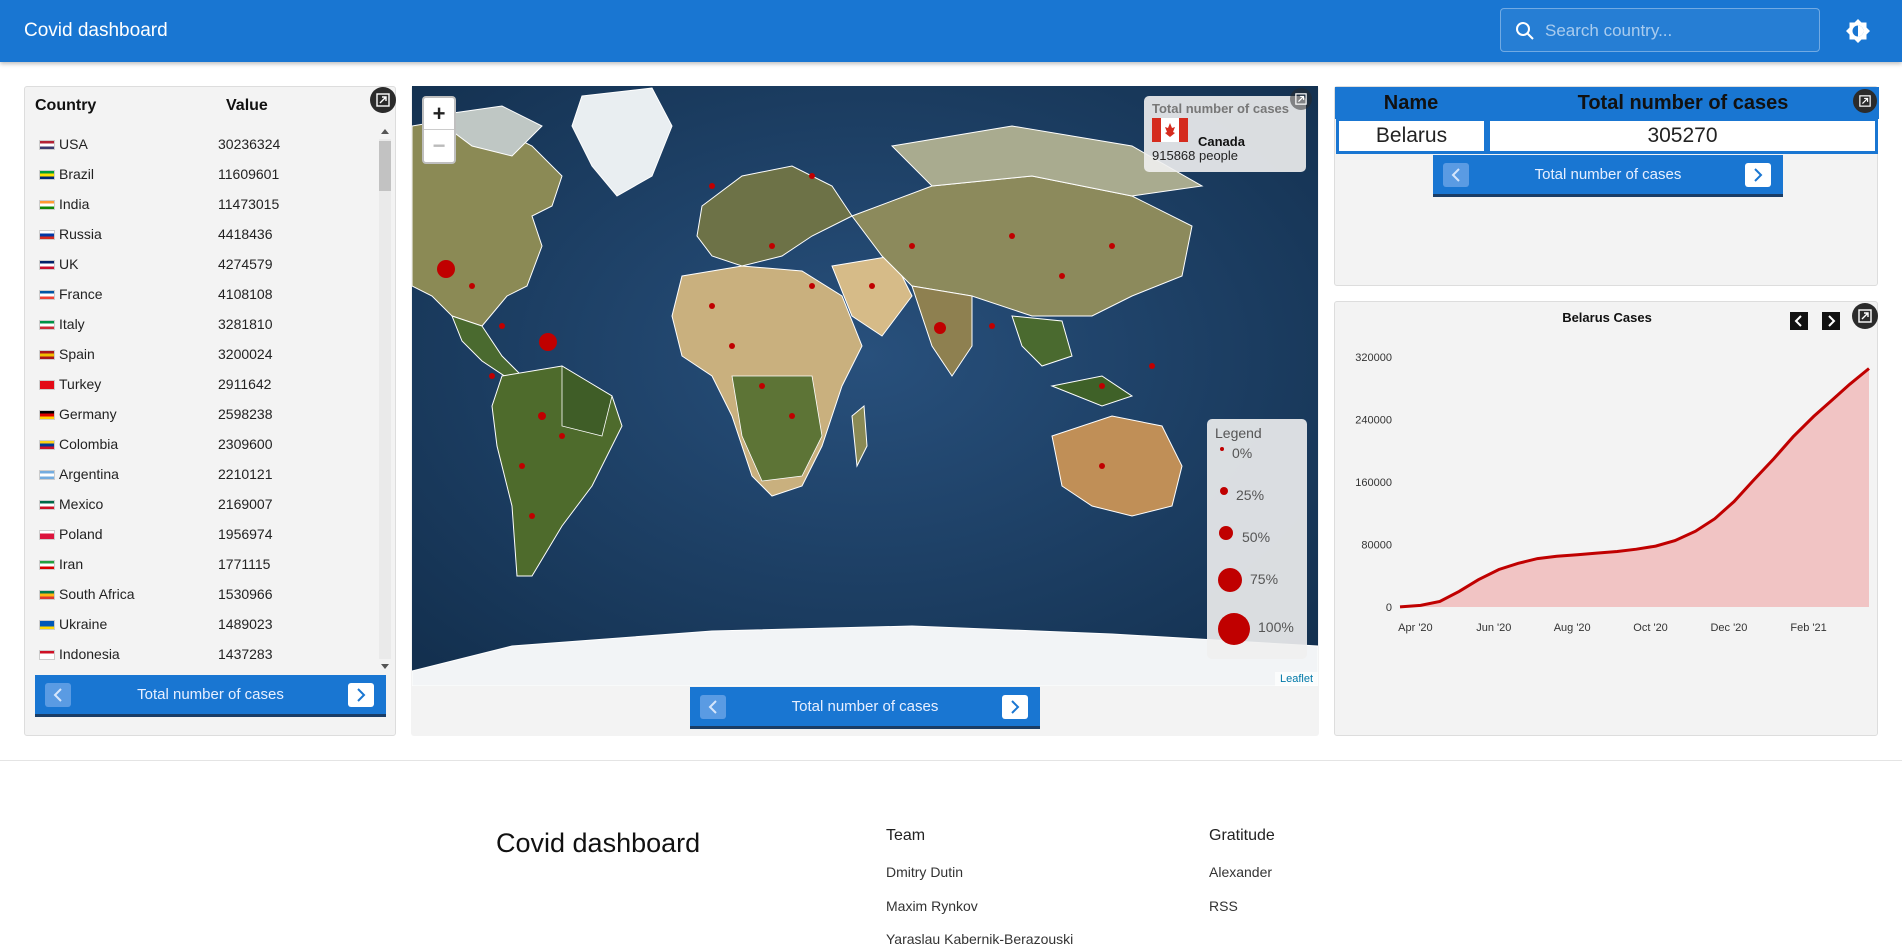 Image resolution: width=1902 pixels, height=947 pixels. Describe the element at coordinates (439, 114) in the screenshot. I see `zoom-in-button: +` at that location.